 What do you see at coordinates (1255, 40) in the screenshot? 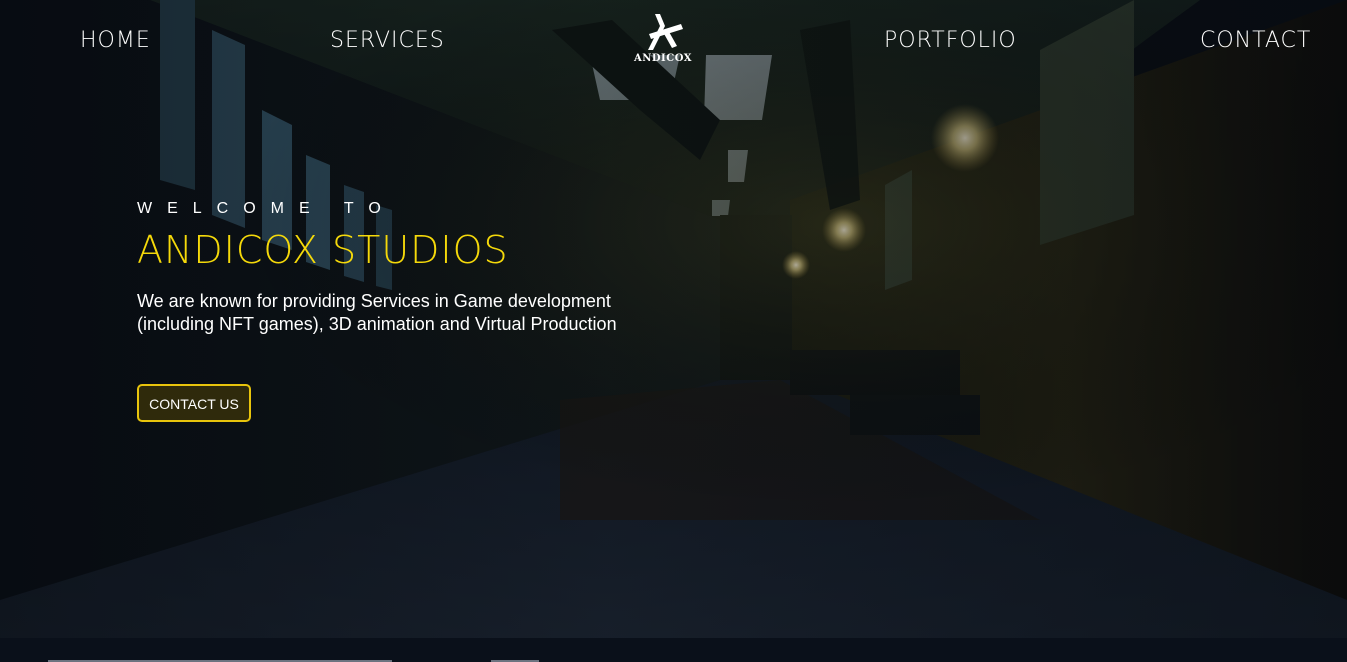
I see `nav-contact-link: CONTACT` at bounding box center [1255, 40].